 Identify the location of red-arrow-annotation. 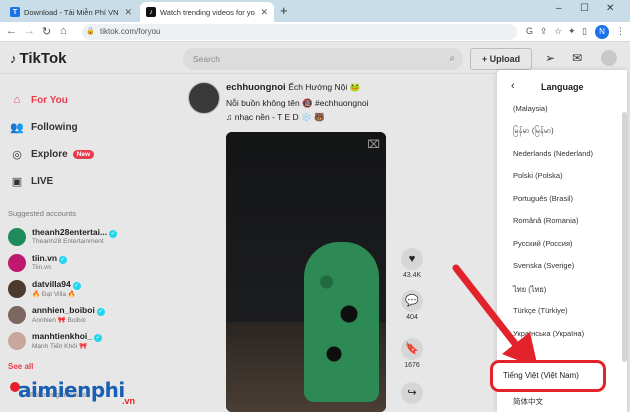
(495, 316).